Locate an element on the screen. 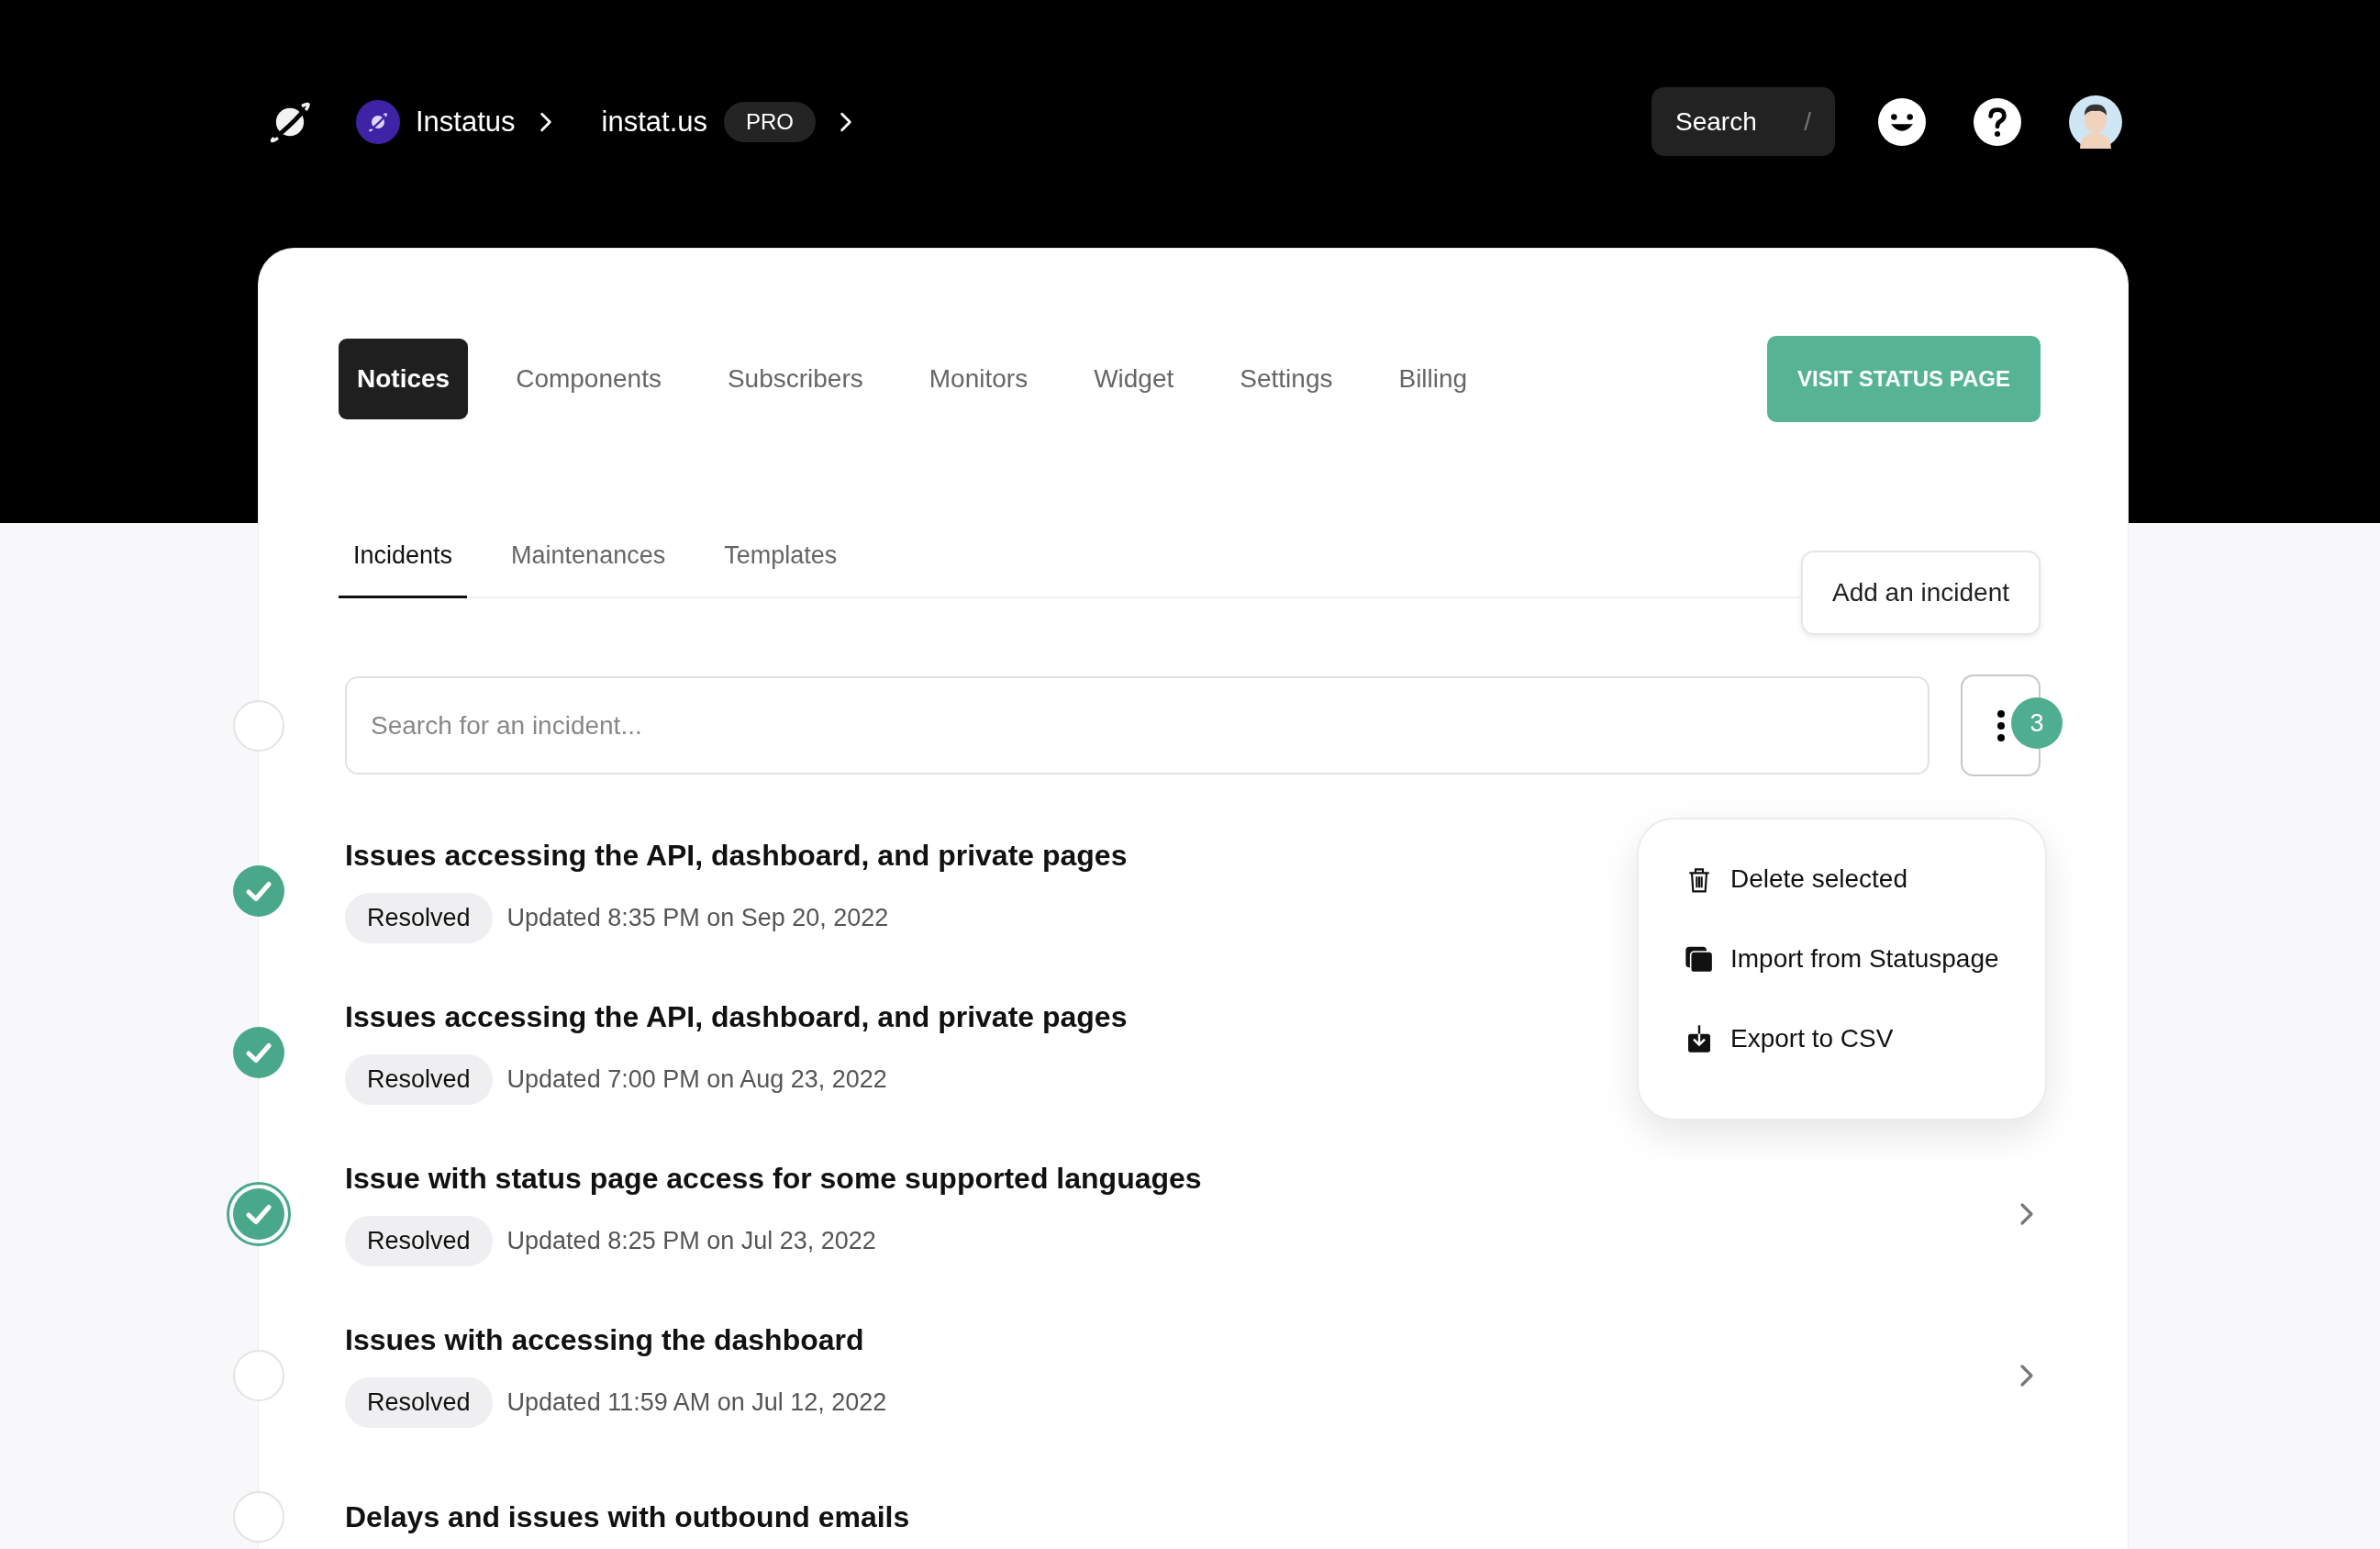 The image size is (2380, 1549). vertical-dots-icon is located at coordinates (2001, 725).